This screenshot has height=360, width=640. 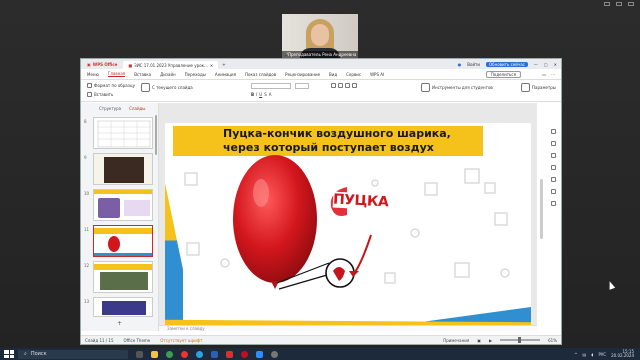 What do you see at coordinates (171, 65) in the screenshot?
I see `document-tab: ■ ЗИС 17.01.2023 Управление урок... ✕` at bounding box center [171, 65].